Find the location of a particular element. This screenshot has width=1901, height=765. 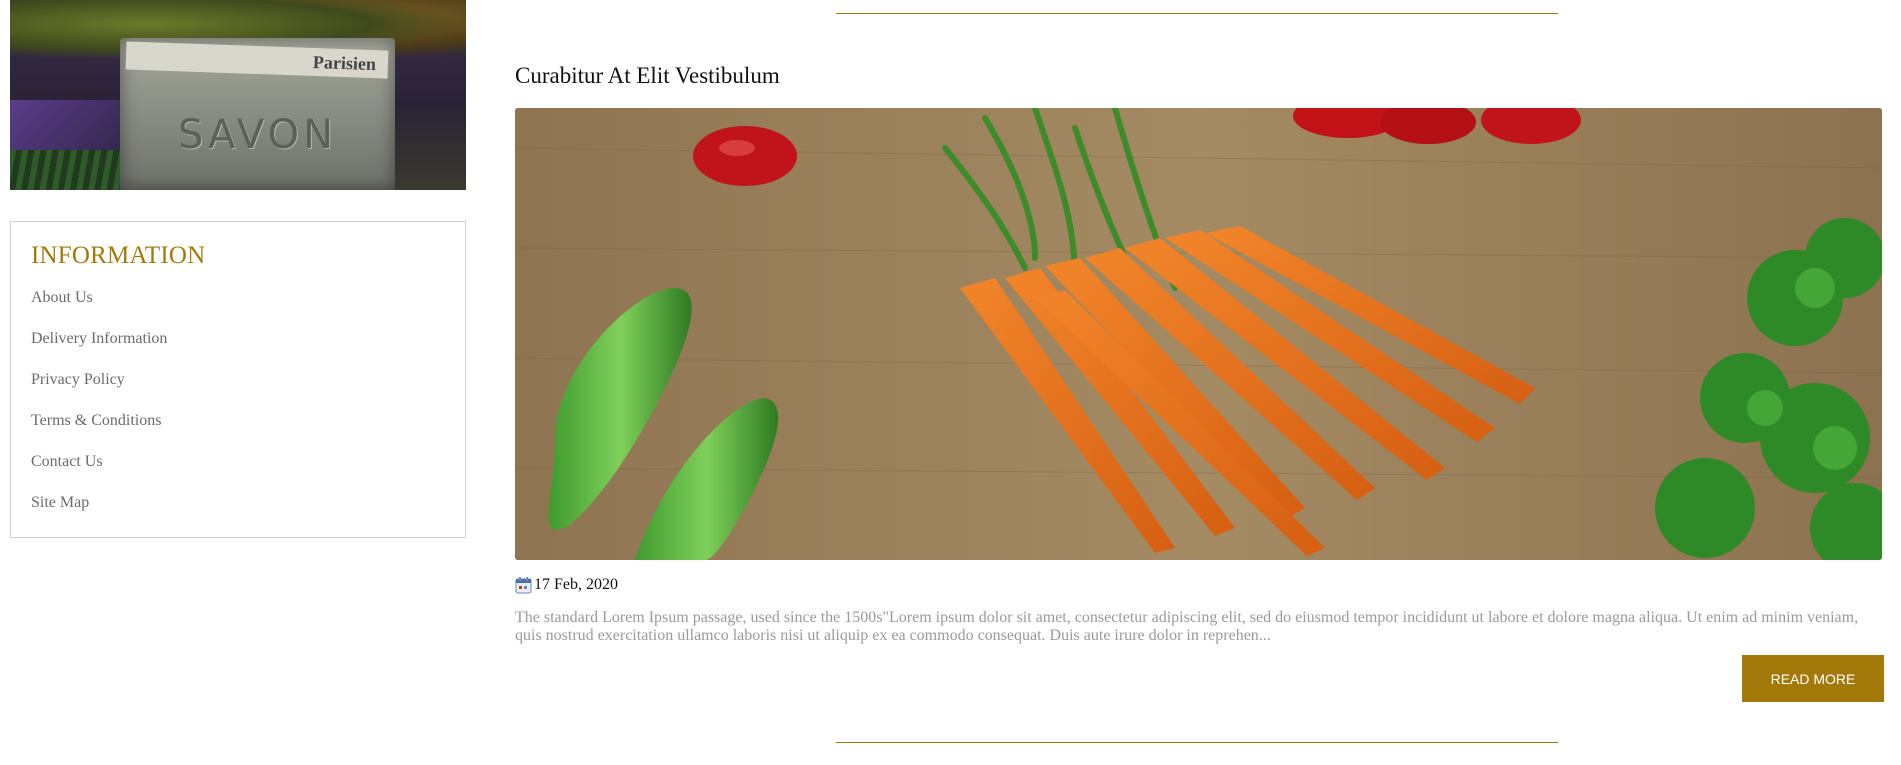

post-date-text: 17 Feb, 2020 is located at coordinates (576, 584).